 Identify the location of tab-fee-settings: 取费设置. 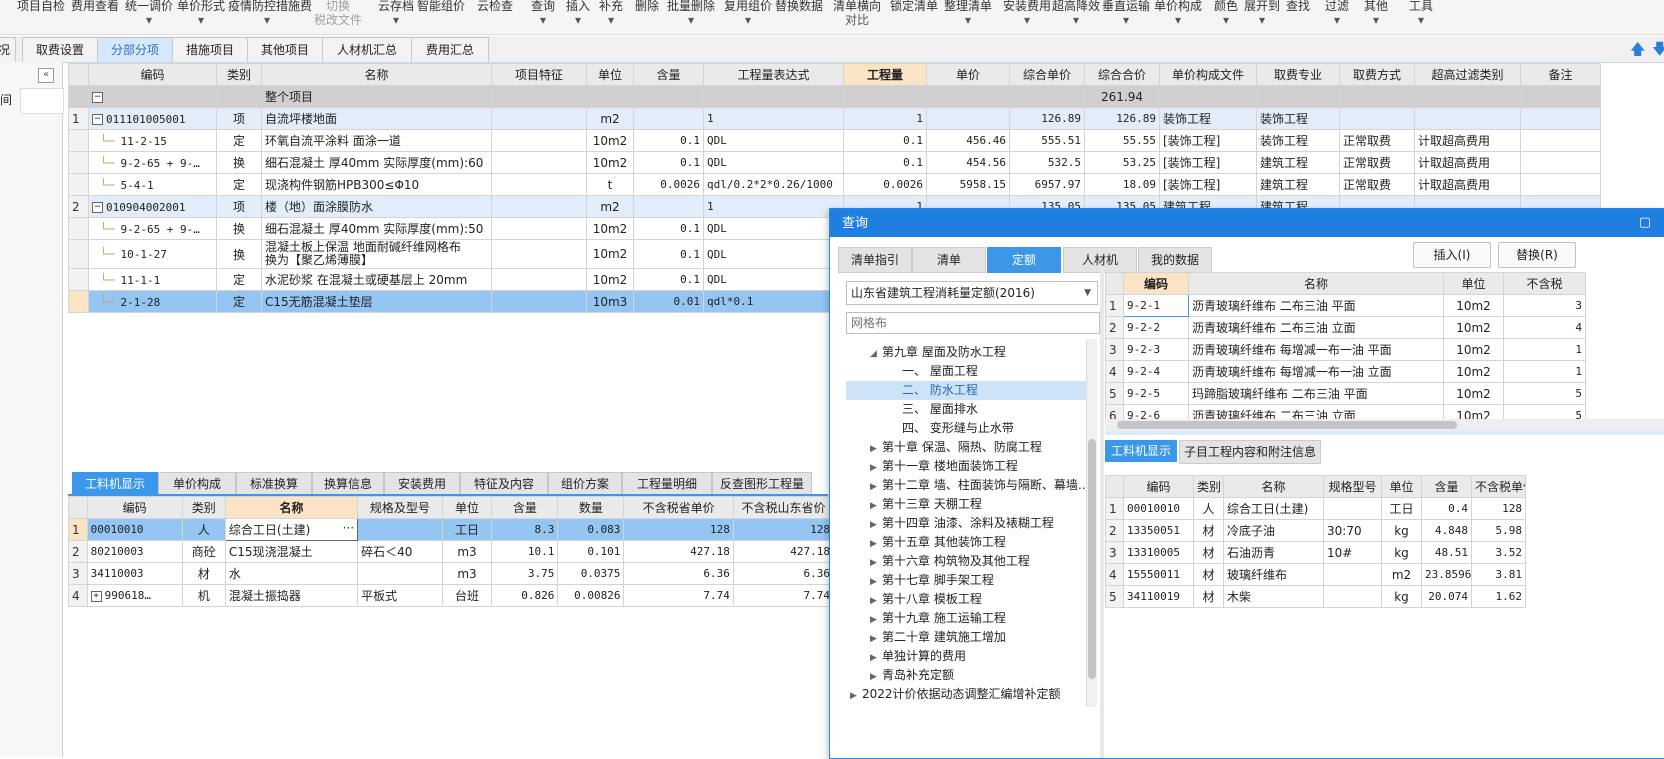
(60, 49).